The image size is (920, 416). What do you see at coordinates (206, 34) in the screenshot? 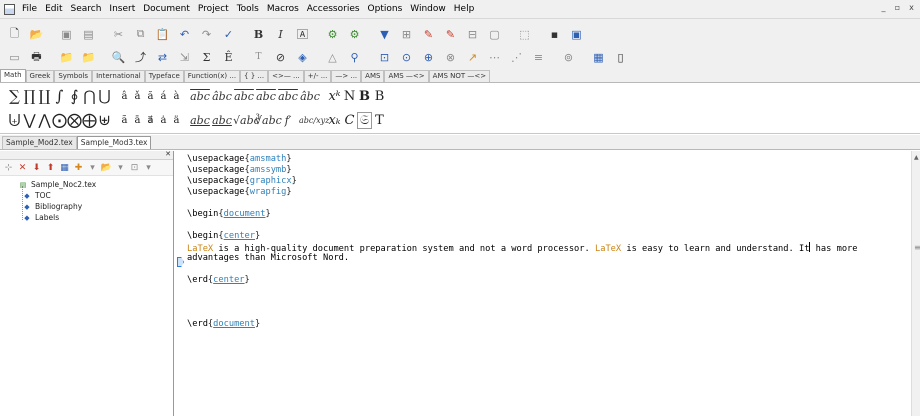
I see `redo-icon: ↷` at bounding box center [206, 34].